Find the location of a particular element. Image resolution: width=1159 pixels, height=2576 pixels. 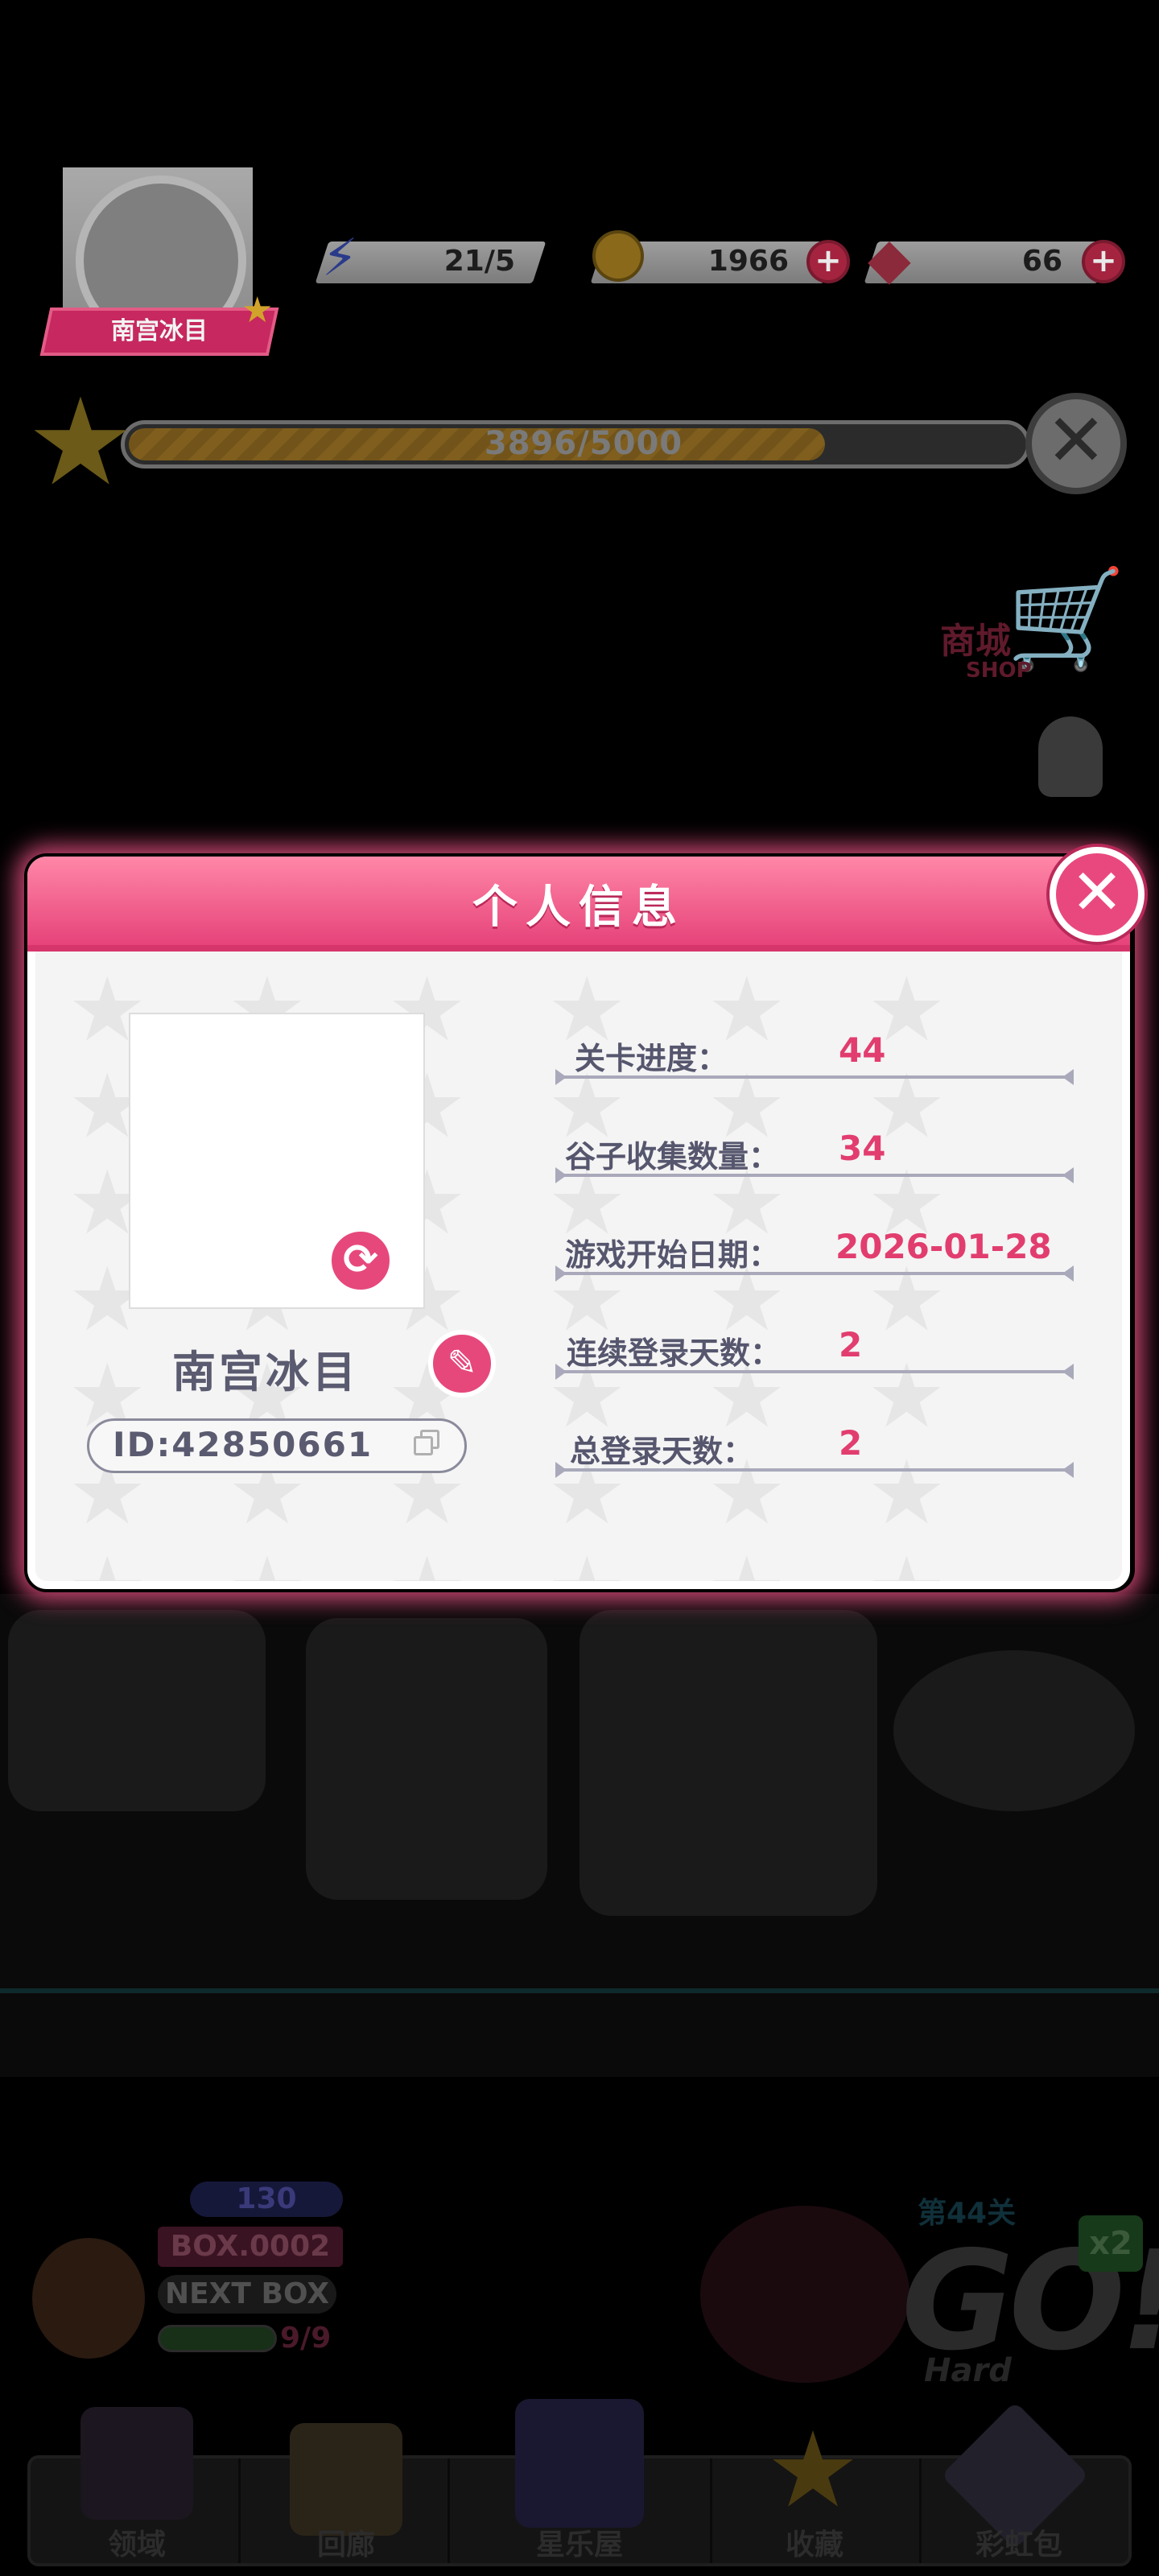

energy-value: 21/5 is located at coordinates (479, 261).